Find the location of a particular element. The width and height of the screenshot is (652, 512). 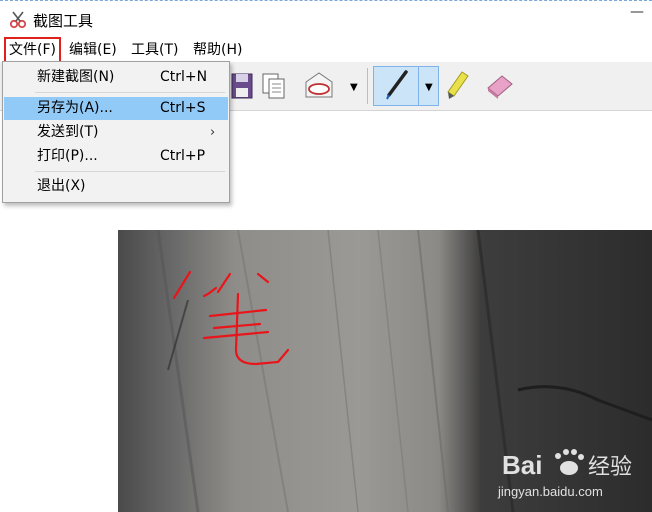

eraser-icon is located at coordinates (499, 85).